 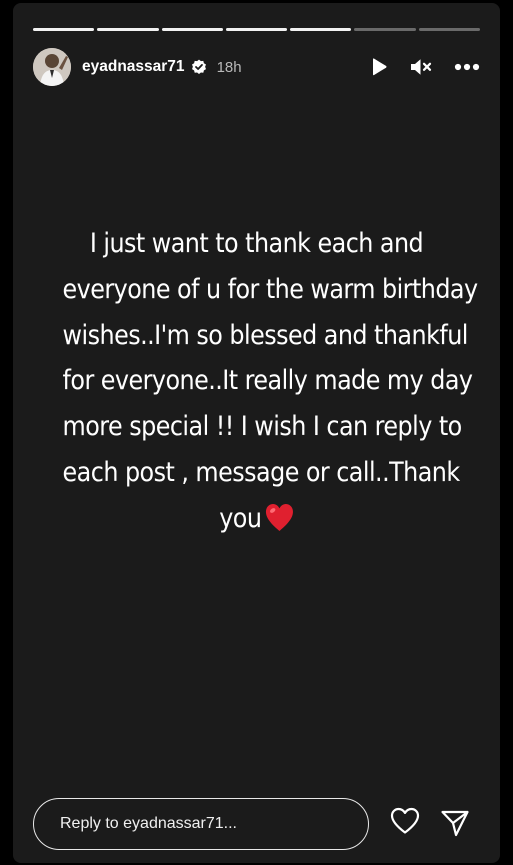 What do you see at coordinates (279, 525) in the screenshot?
I see `heart-emoji` at bounding box center [279, 525].